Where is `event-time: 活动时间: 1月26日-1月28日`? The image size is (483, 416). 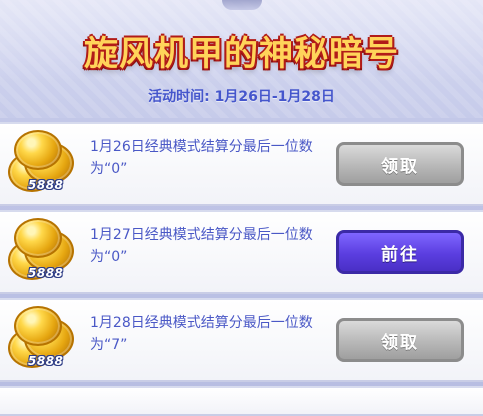 event-time: 活动时间: 1月26日-1月28日 is located at coordinates (241, 97).